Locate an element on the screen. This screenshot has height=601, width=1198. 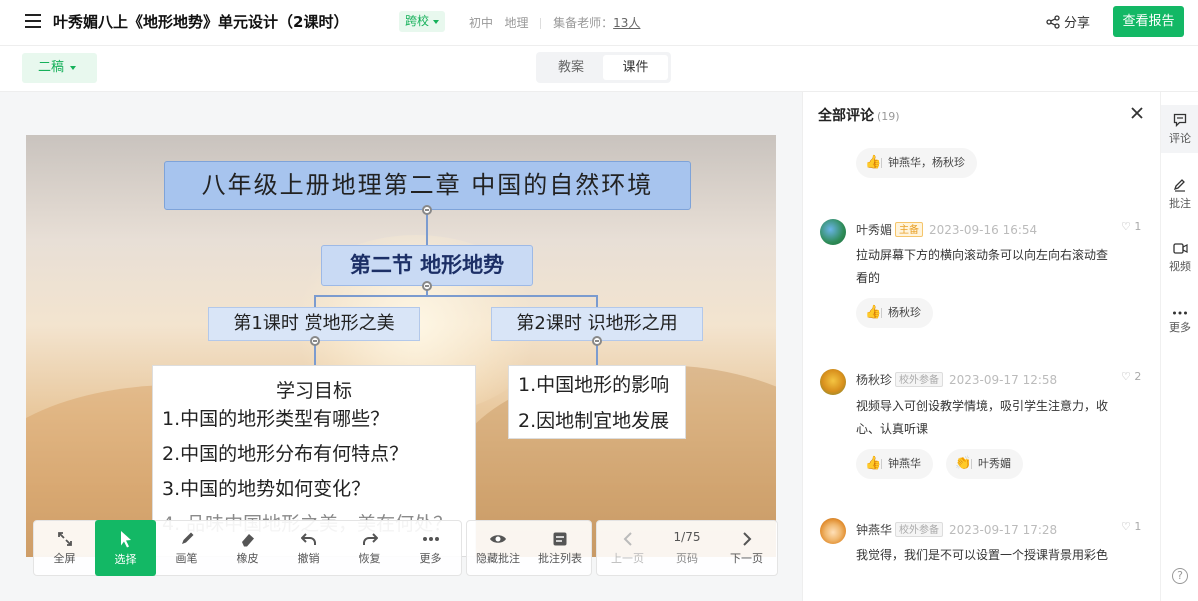
notes-list-button: 批注列表 is located at coordinates (560, 548).